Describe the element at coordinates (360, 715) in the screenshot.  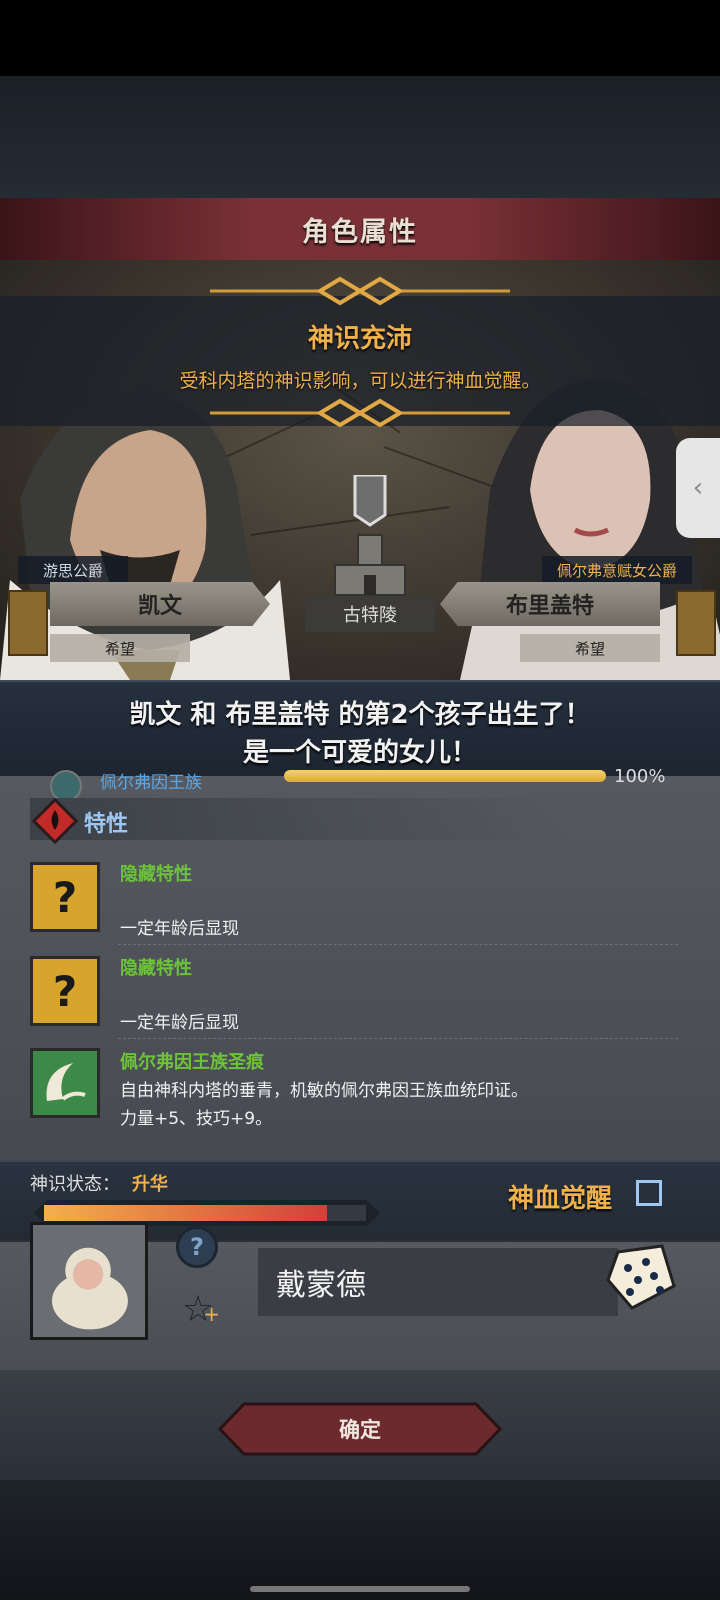
I see `birth-line-1: 凯文 和 布里盖特 的第2个孩子出生了！` at that location.